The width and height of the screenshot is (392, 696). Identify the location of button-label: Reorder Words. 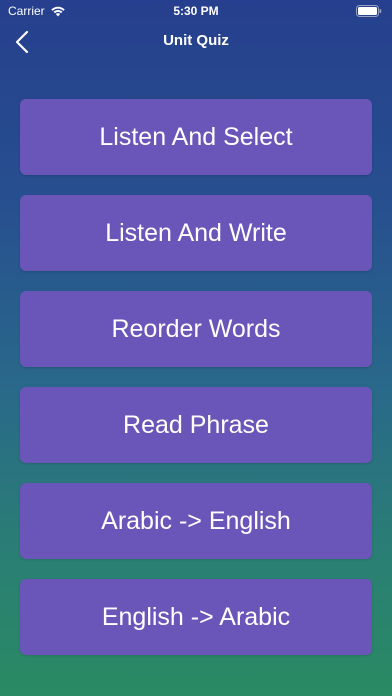
(196, 328).